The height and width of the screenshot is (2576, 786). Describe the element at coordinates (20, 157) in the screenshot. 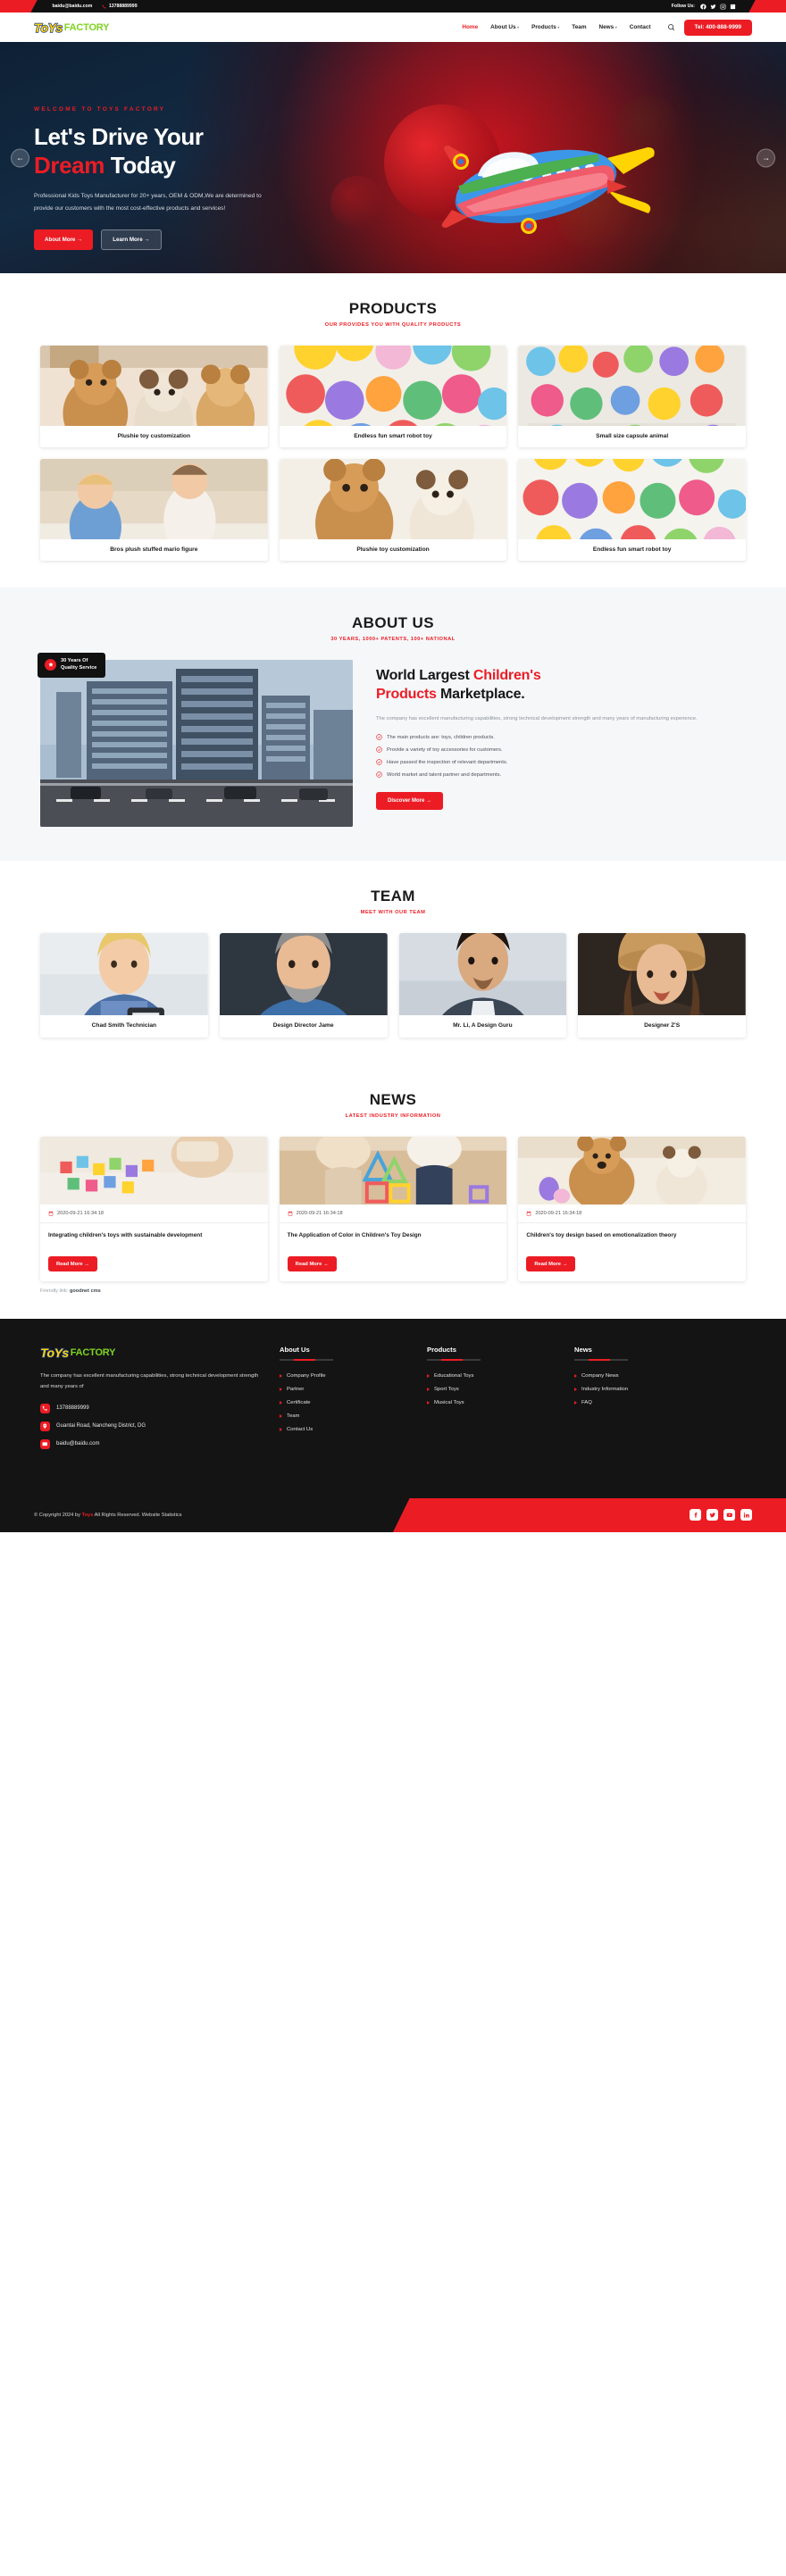

I see `carousel-prev-button: ←` at that location.